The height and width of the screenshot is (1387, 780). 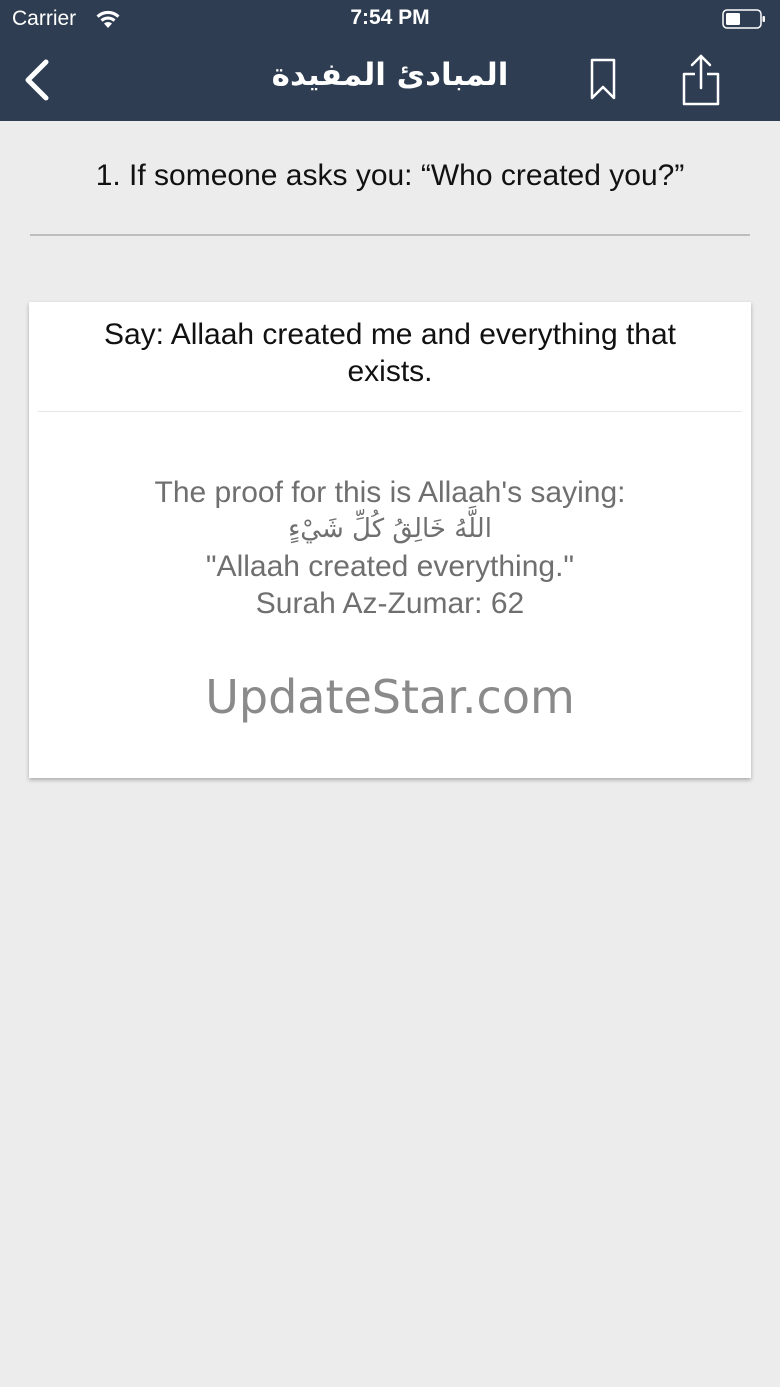 I want to click on card-divider, so click(x=390, y=411).